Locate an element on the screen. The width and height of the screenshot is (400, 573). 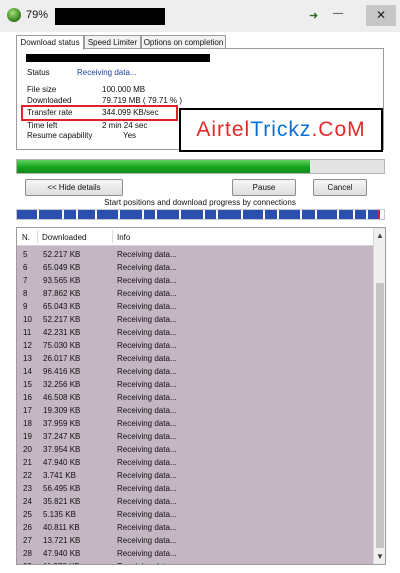
row-number: 5 is located at coordinates (25, 254).